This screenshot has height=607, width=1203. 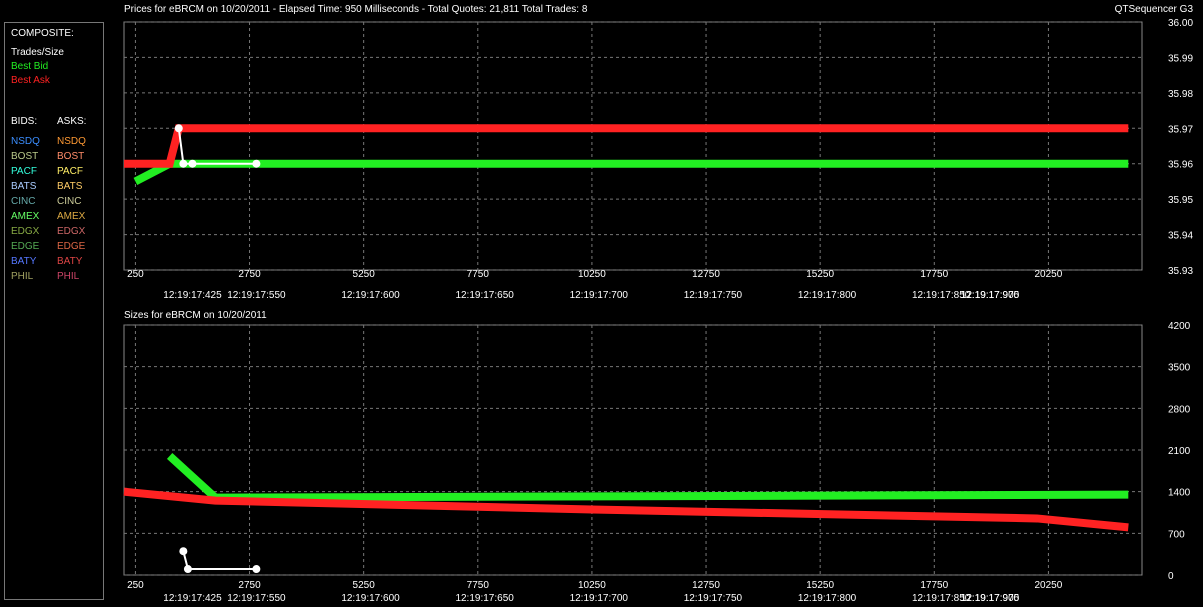 I want to click on size-y-tick: 2100, so click(x=1179, y=451).